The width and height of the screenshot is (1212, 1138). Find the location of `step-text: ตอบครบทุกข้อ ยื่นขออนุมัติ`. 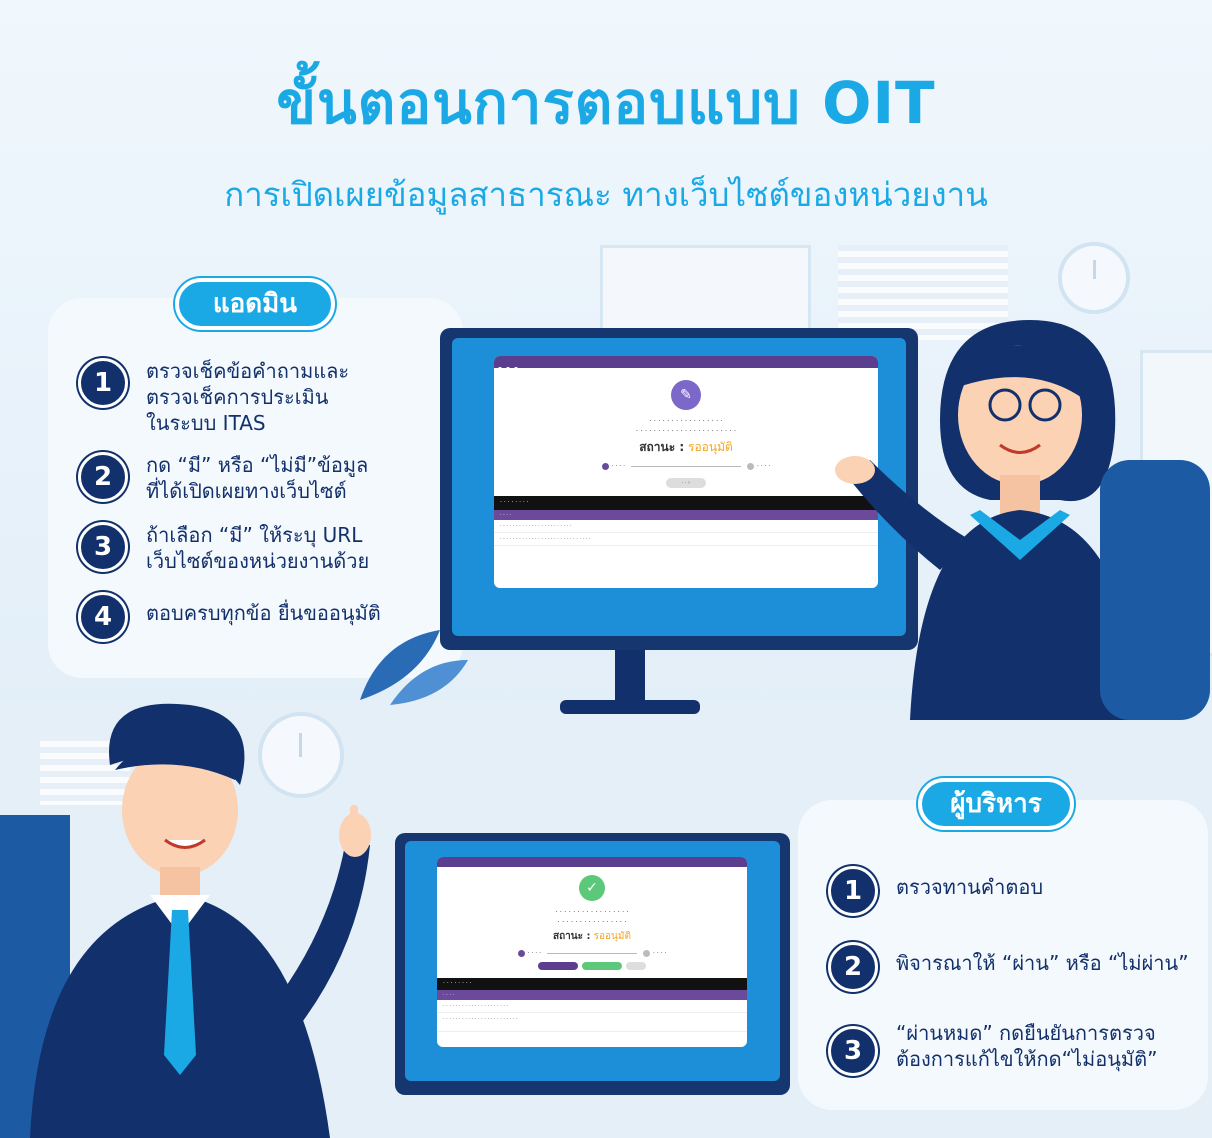

step-text: ตอบครบทุกข้อ ยื่นขออนุมัติ is located at coordinates (263, 613).